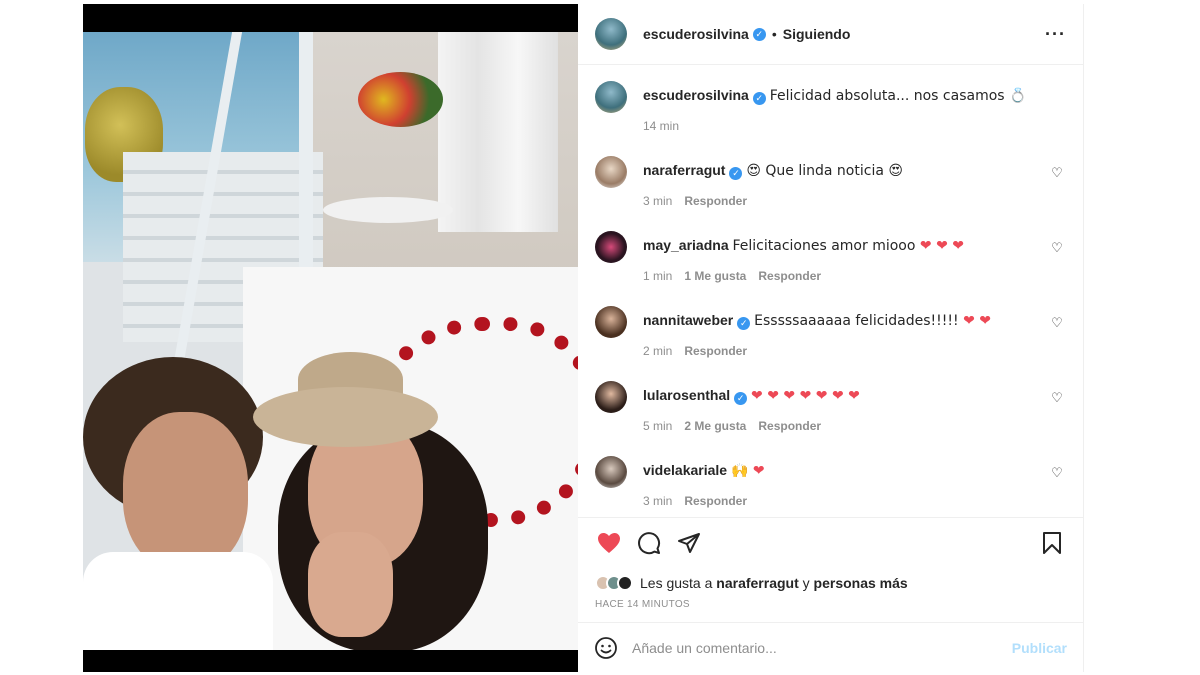 This screenshot has width=1200, height=675. What do you see at coordinates (715, 426) in the screenshot?
I see `comment-likes-count: 2 Me gusta` at bounding box center [715, 426].